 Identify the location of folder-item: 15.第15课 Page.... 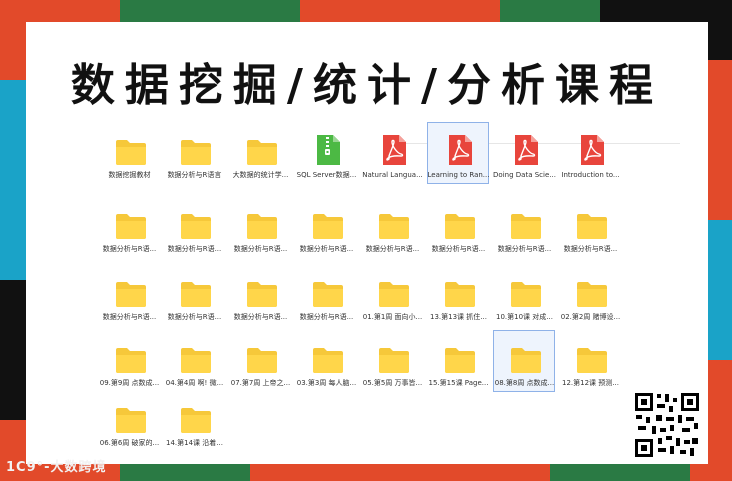
(460, 371).